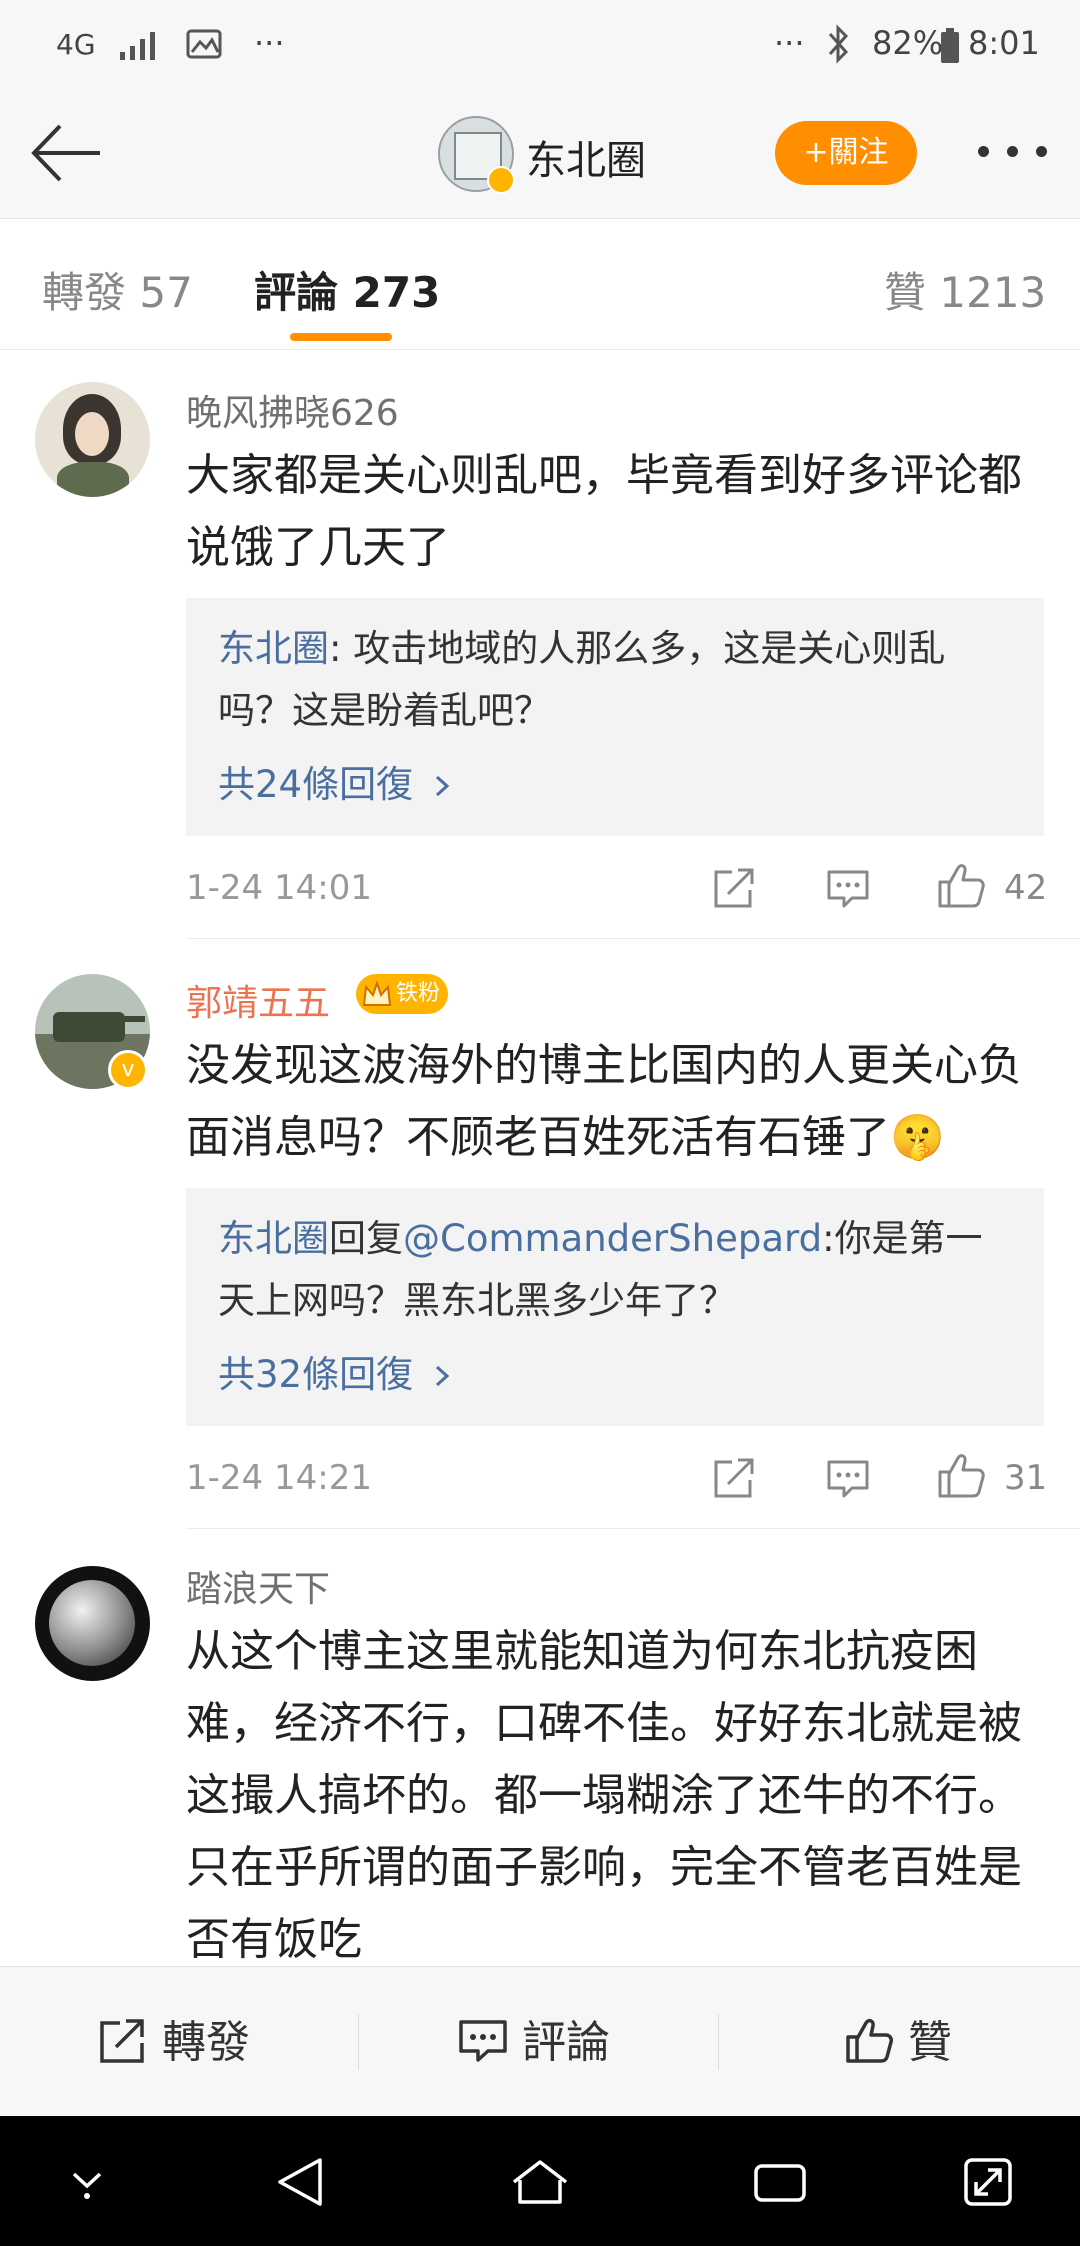 The height and width of the screenshot is (2246, 1080). Describe the element at coordinates (604, 1101) in the screenshot. I see `comment-text: 没发现这波海外的博主比国内的人更关心负面消息吗？不顾老百姓死活有石锤了🤫` at that location.